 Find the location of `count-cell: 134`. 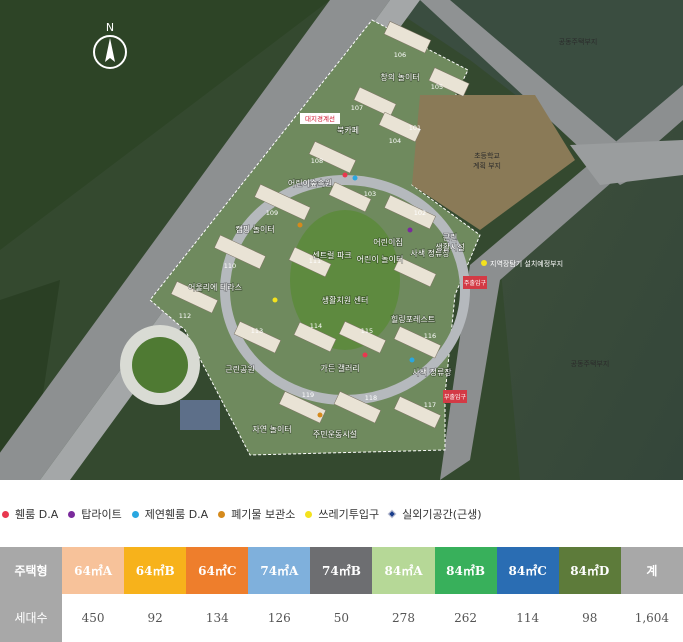

count-cell: 134 is located at coordinates (217, 618).